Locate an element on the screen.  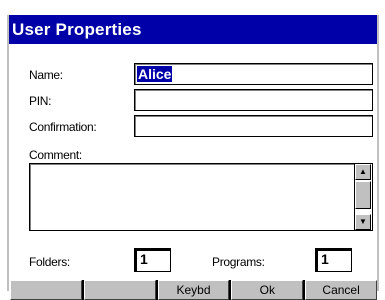
programs-label: Programs: is located at coordinates (238, 262).